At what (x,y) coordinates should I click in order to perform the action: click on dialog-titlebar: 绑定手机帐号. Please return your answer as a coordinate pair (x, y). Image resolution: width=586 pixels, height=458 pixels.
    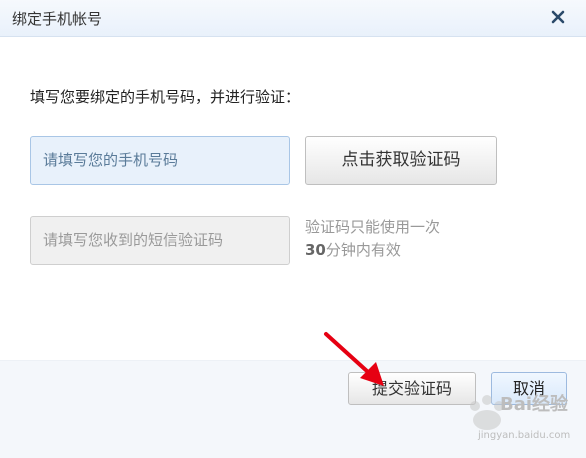
    Looking at the image, I should click on (293, 18).